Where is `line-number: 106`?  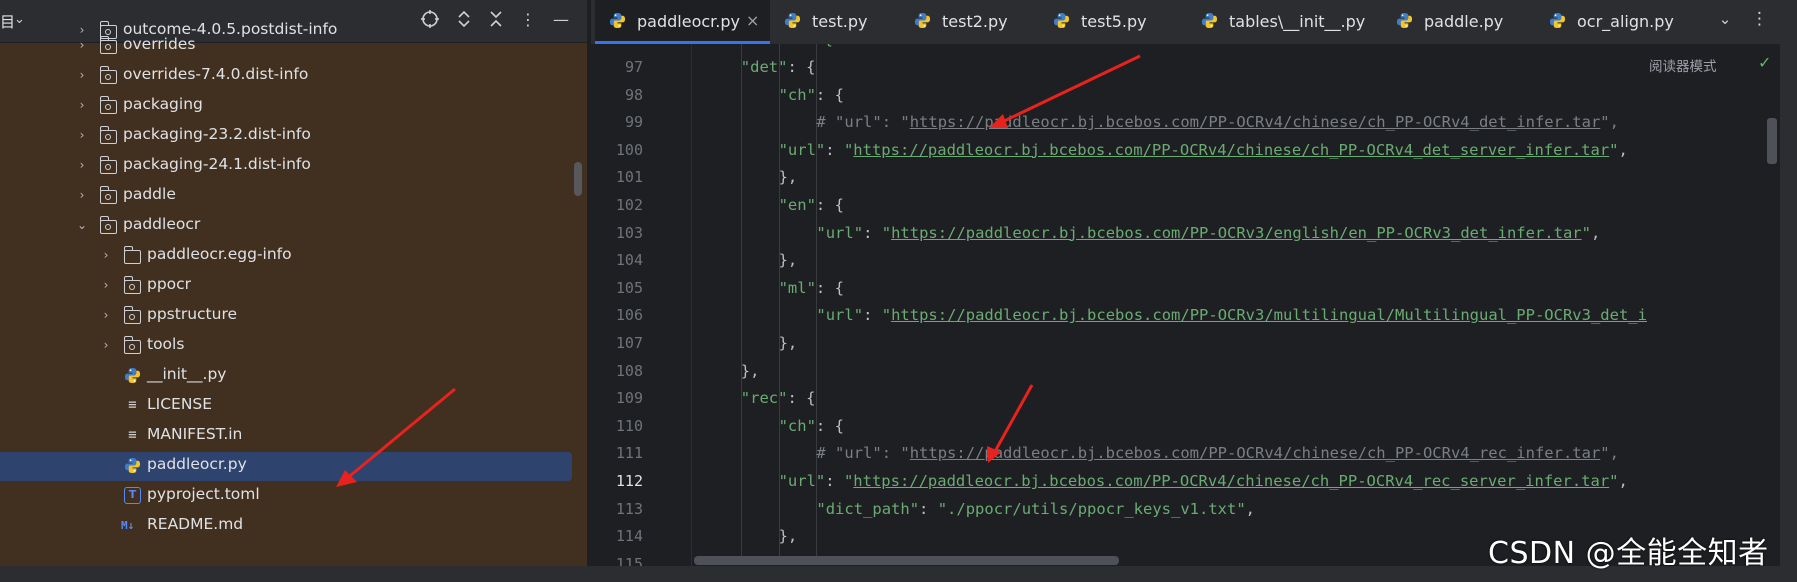
line-number: 106 is located at coordinates (629, 315).